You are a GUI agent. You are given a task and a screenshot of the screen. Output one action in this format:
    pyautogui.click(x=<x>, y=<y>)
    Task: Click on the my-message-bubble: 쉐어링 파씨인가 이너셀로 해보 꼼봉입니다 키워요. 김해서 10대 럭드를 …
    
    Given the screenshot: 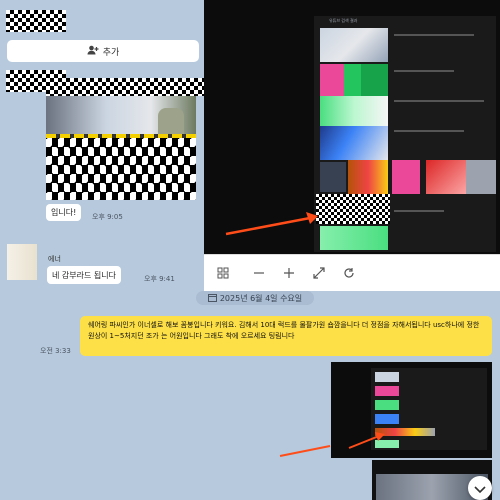 What is the action you would take?
    pyautogui.click(x=286, y=336)
    